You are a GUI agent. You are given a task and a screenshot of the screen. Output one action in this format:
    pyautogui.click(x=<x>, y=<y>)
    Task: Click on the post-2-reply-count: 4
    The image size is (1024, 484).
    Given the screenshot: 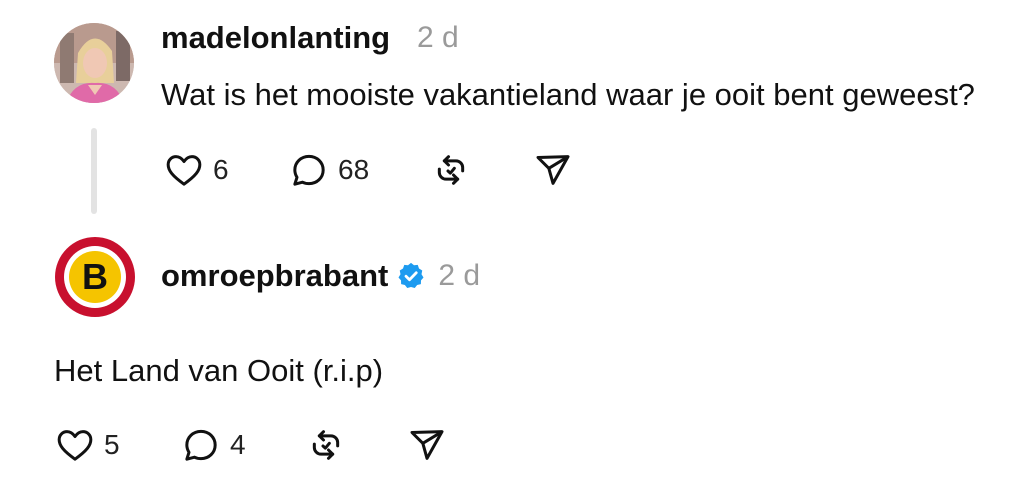 What is the action you would take?
    pyautogui.click(x=238, y=444)
    